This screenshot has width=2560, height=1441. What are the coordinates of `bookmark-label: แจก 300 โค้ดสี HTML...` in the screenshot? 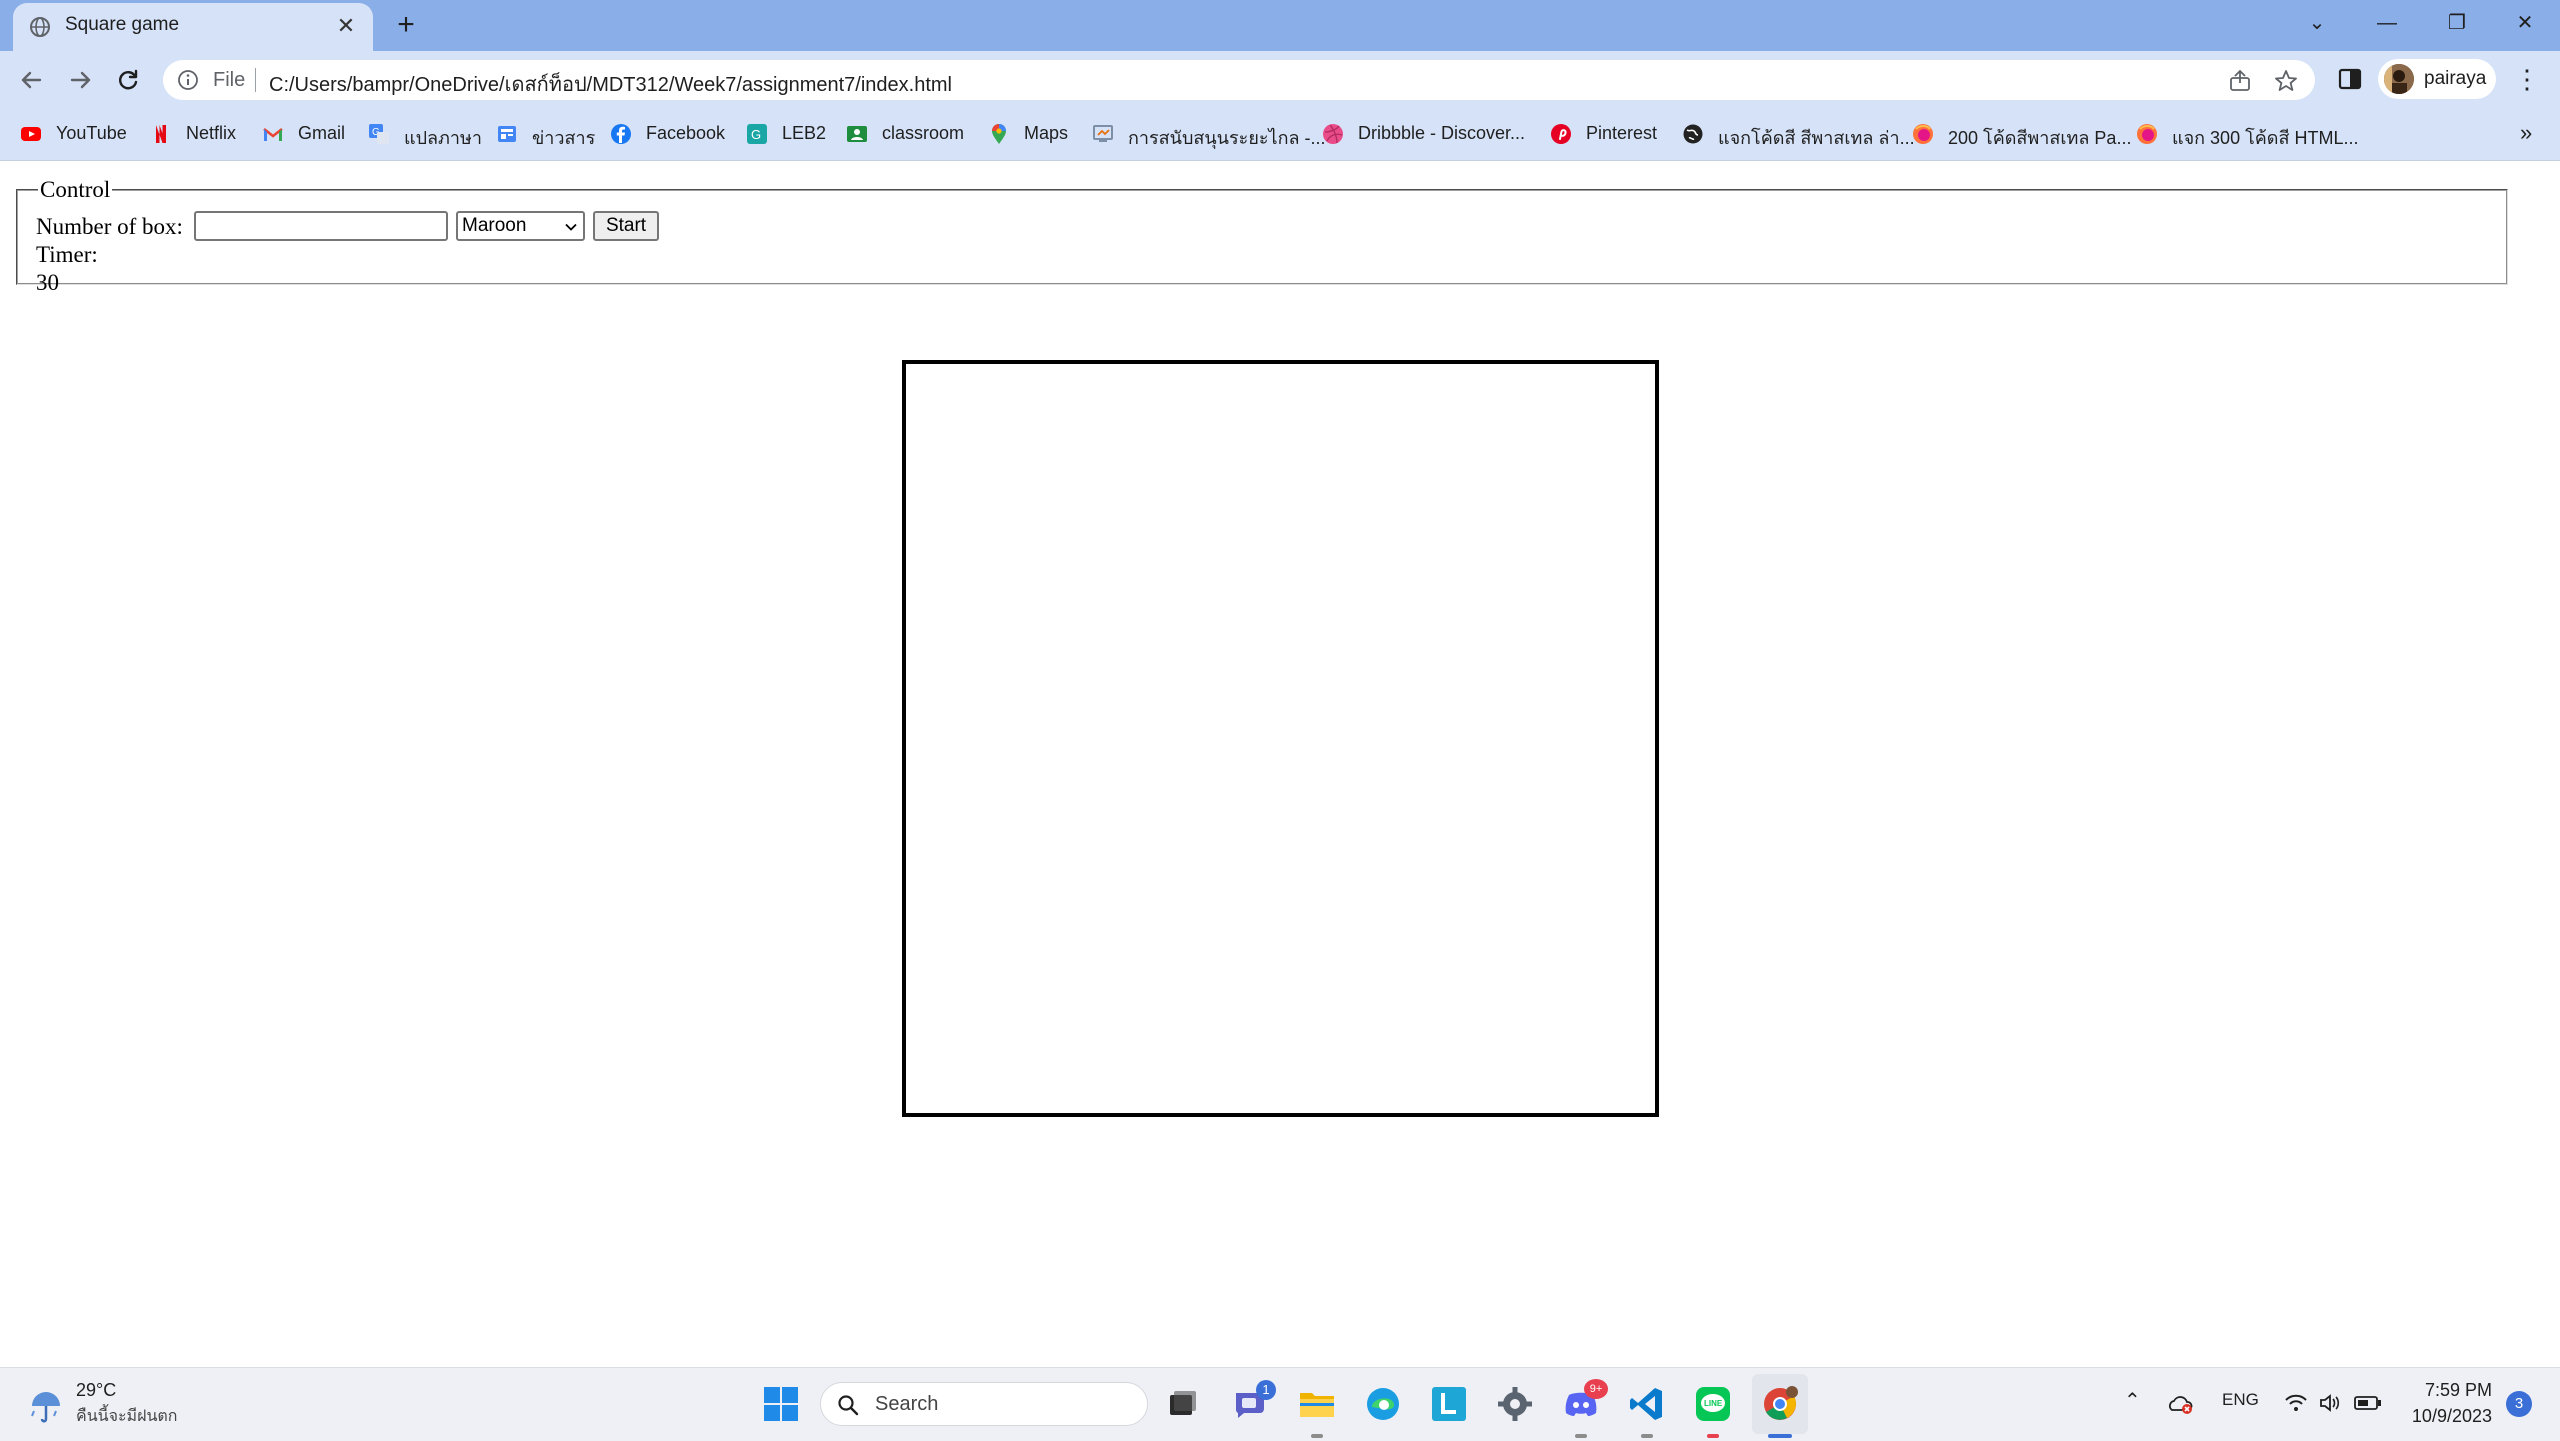 It's located at (2265, 138).